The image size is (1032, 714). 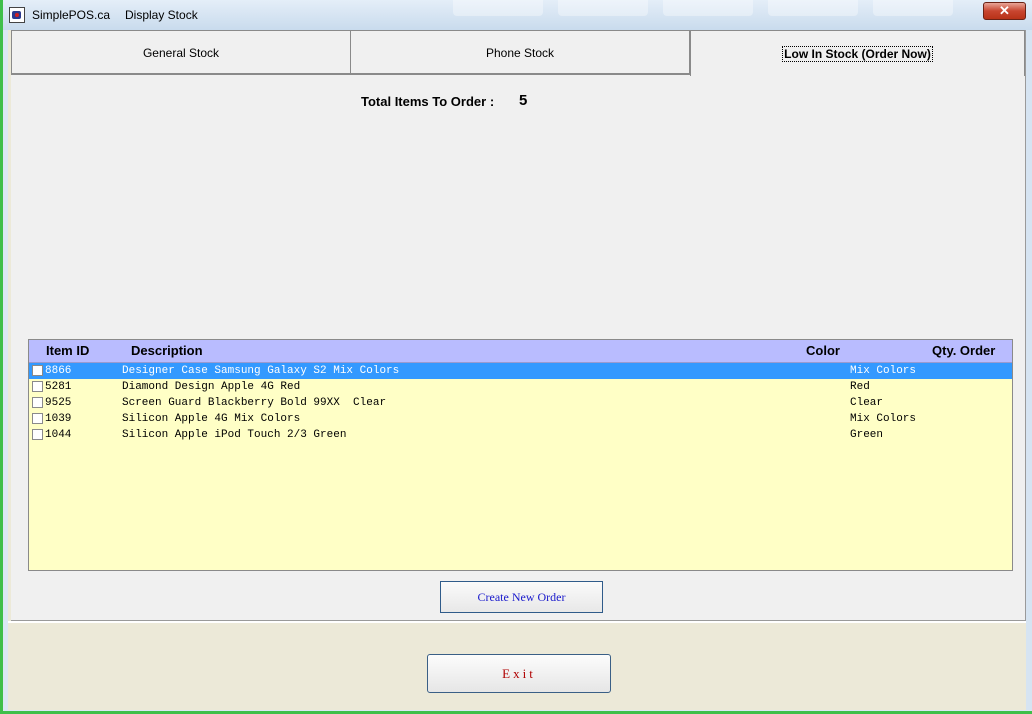 I want to click on tab-phone-stock: Phone Stock, so click(x=520, y=52).